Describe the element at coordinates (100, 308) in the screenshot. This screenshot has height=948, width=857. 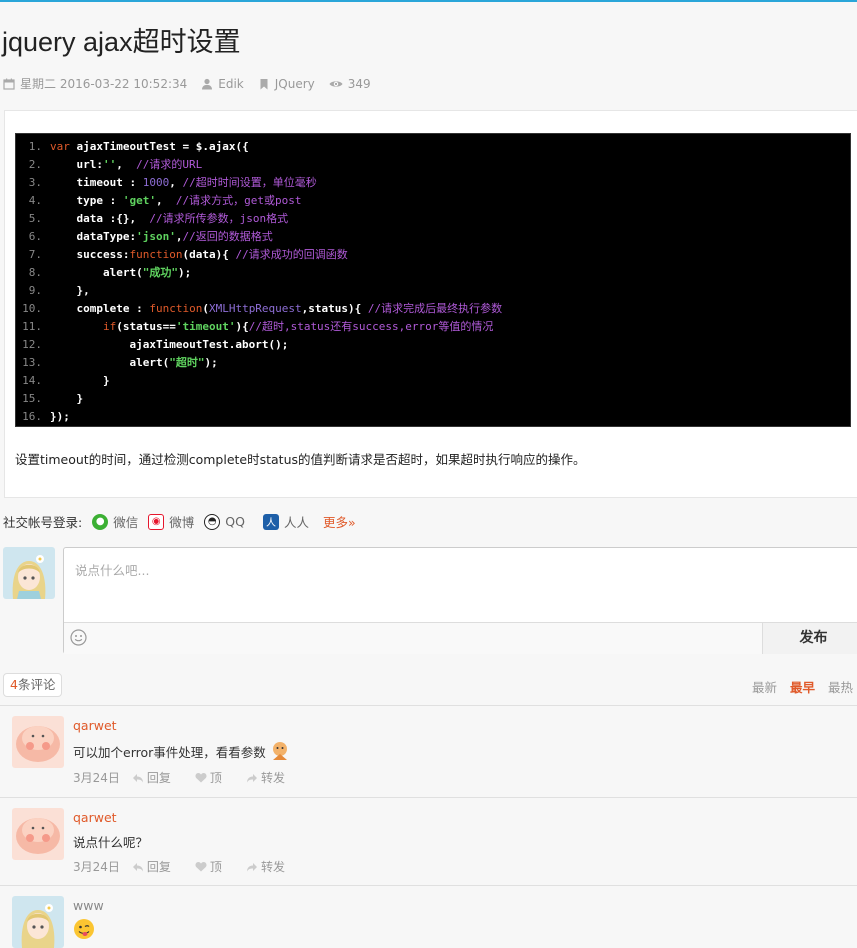
I see `code-token: complete :` at that location.